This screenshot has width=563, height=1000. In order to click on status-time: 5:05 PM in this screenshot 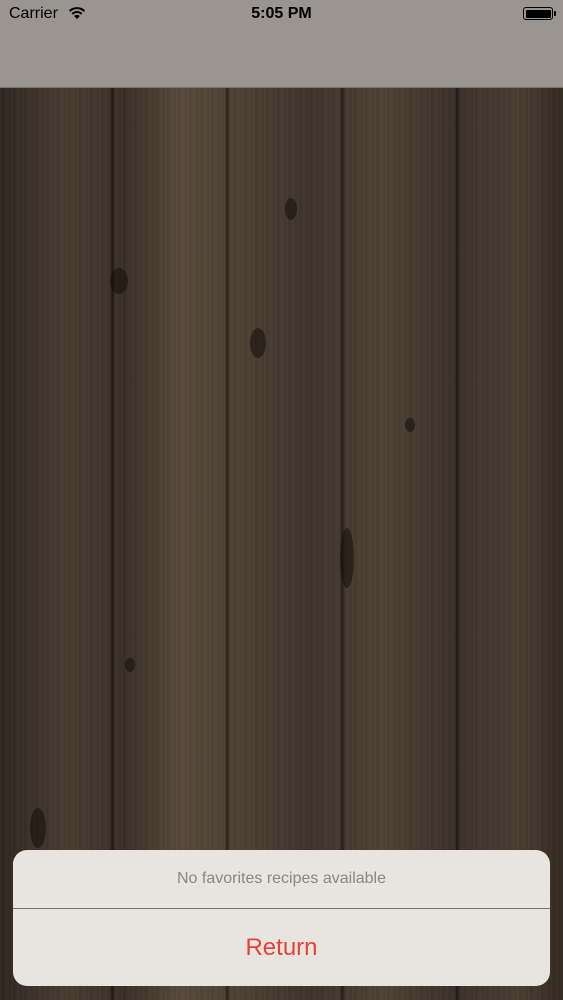, I will do `click(281, 13)`.